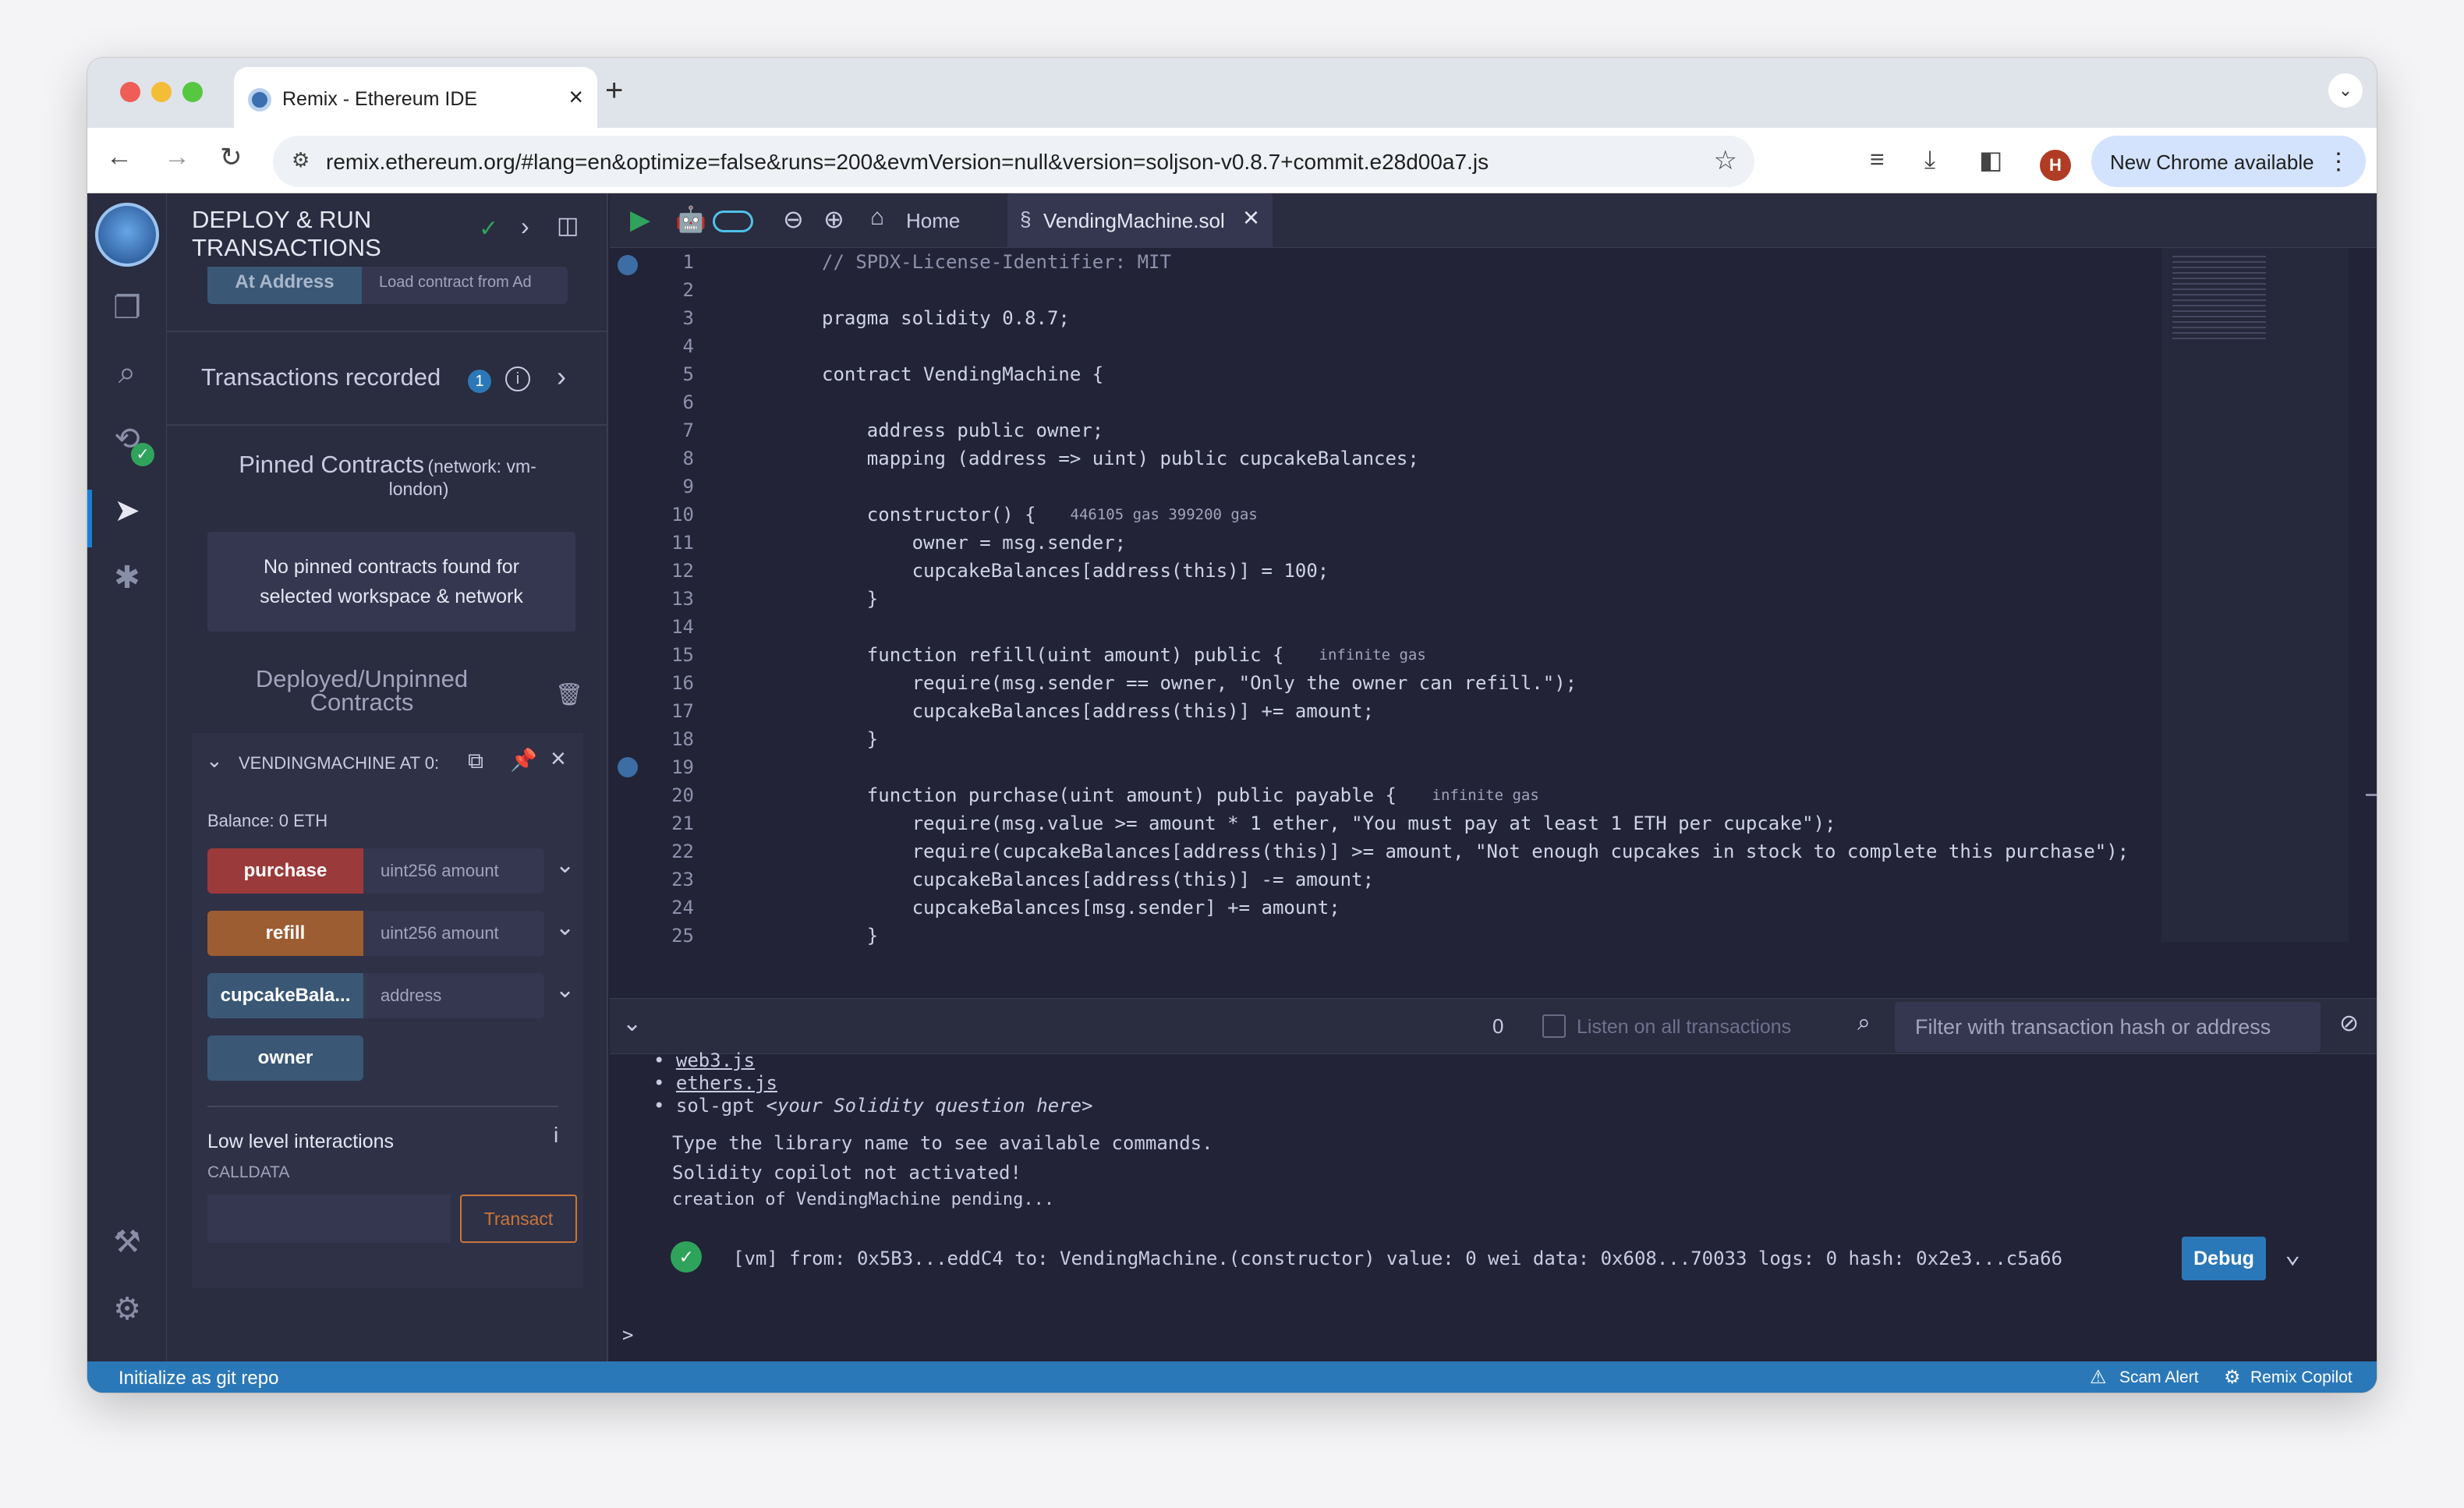 The height and width of the screenshot is (1508, 2464). Describe the element at coordinates (640, 219) in the screenshot. I see `run-script-icon: ▶` at that location.